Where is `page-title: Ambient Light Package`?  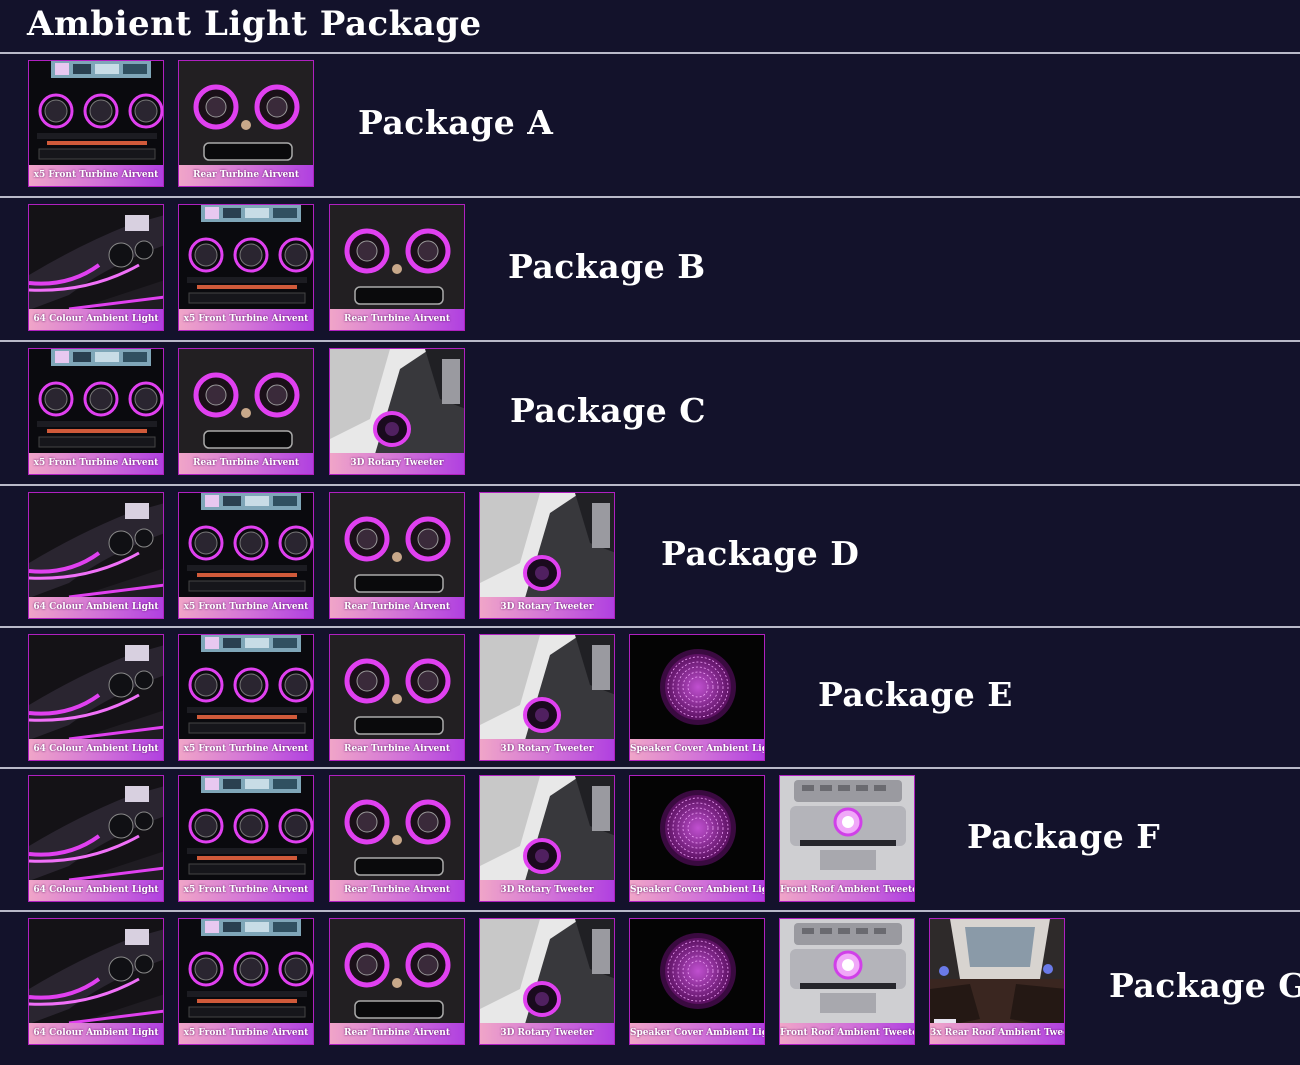
page-title: Ambient Light Package is located at coordinates (254, 24).